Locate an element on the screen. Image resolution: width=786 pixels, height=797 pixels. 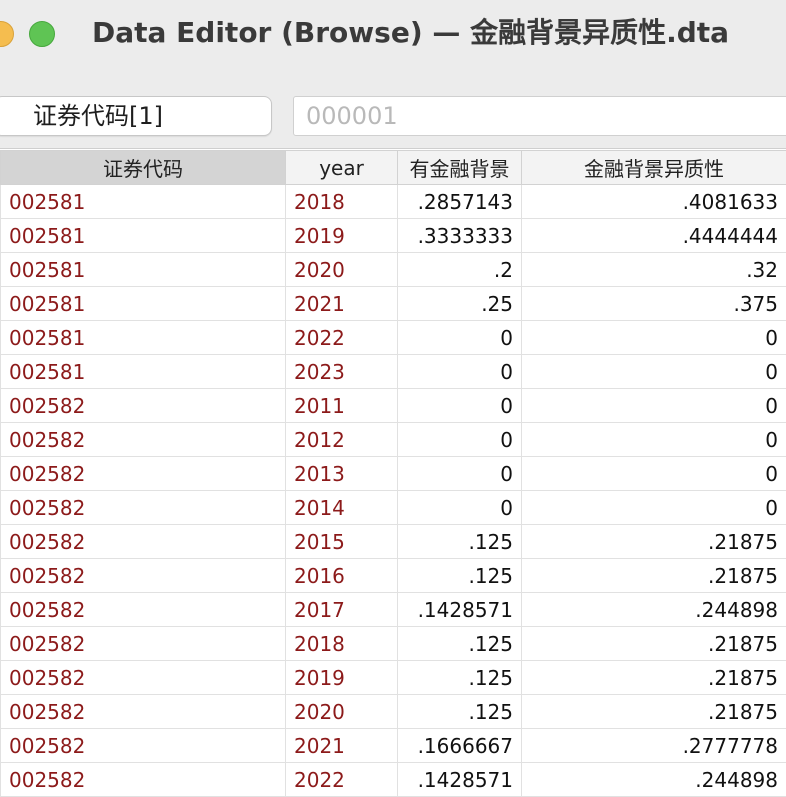
table-row: 002581202300 is located at coordinates (393, 372).